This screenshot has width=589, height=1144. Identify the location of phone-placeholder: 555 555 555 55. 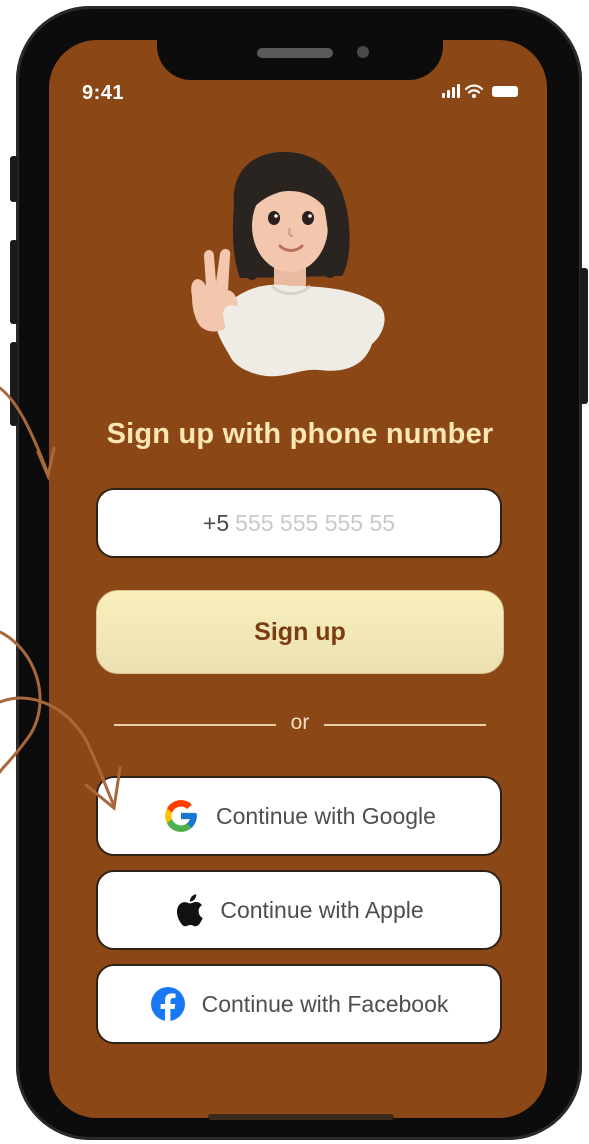
(315, 522).